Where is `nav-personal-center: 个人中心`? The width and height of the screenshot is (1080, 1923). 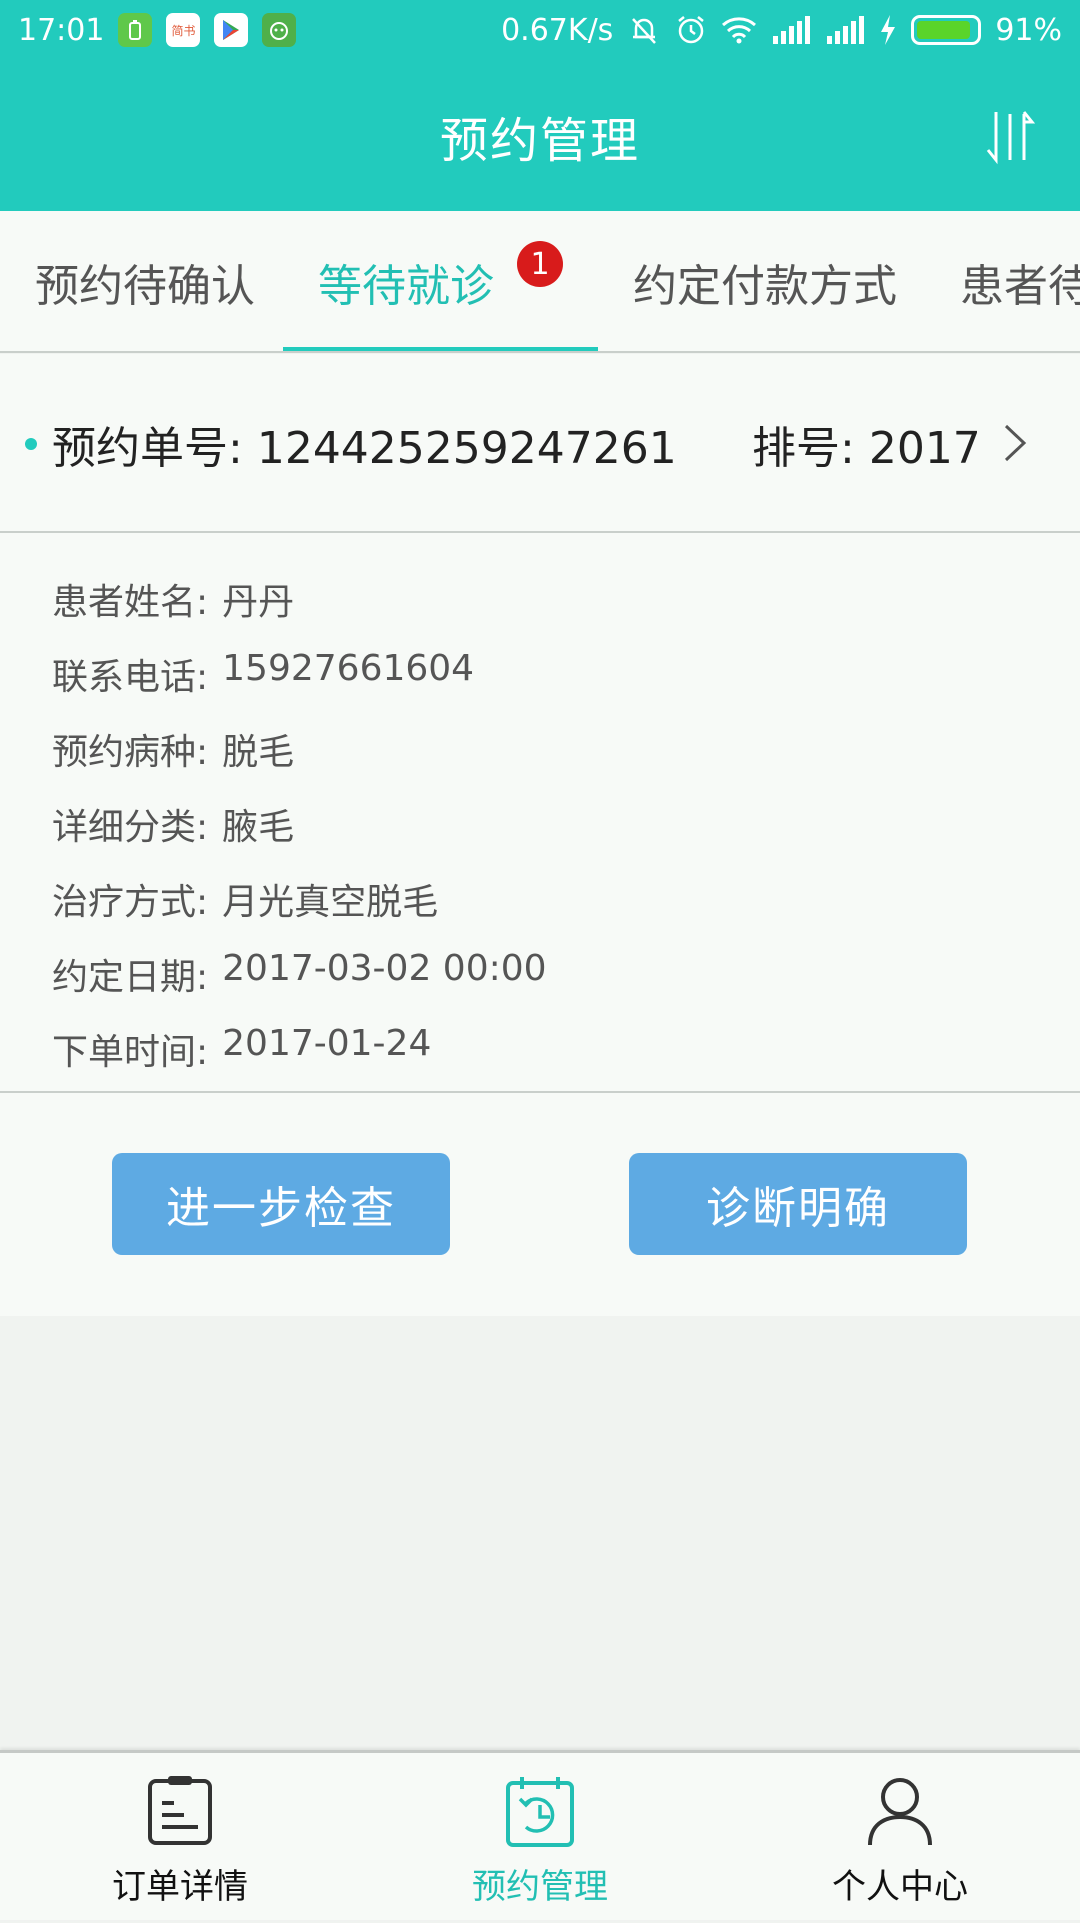
nav-personal-center: 个人中心 is located at coordinates (900, 1838).